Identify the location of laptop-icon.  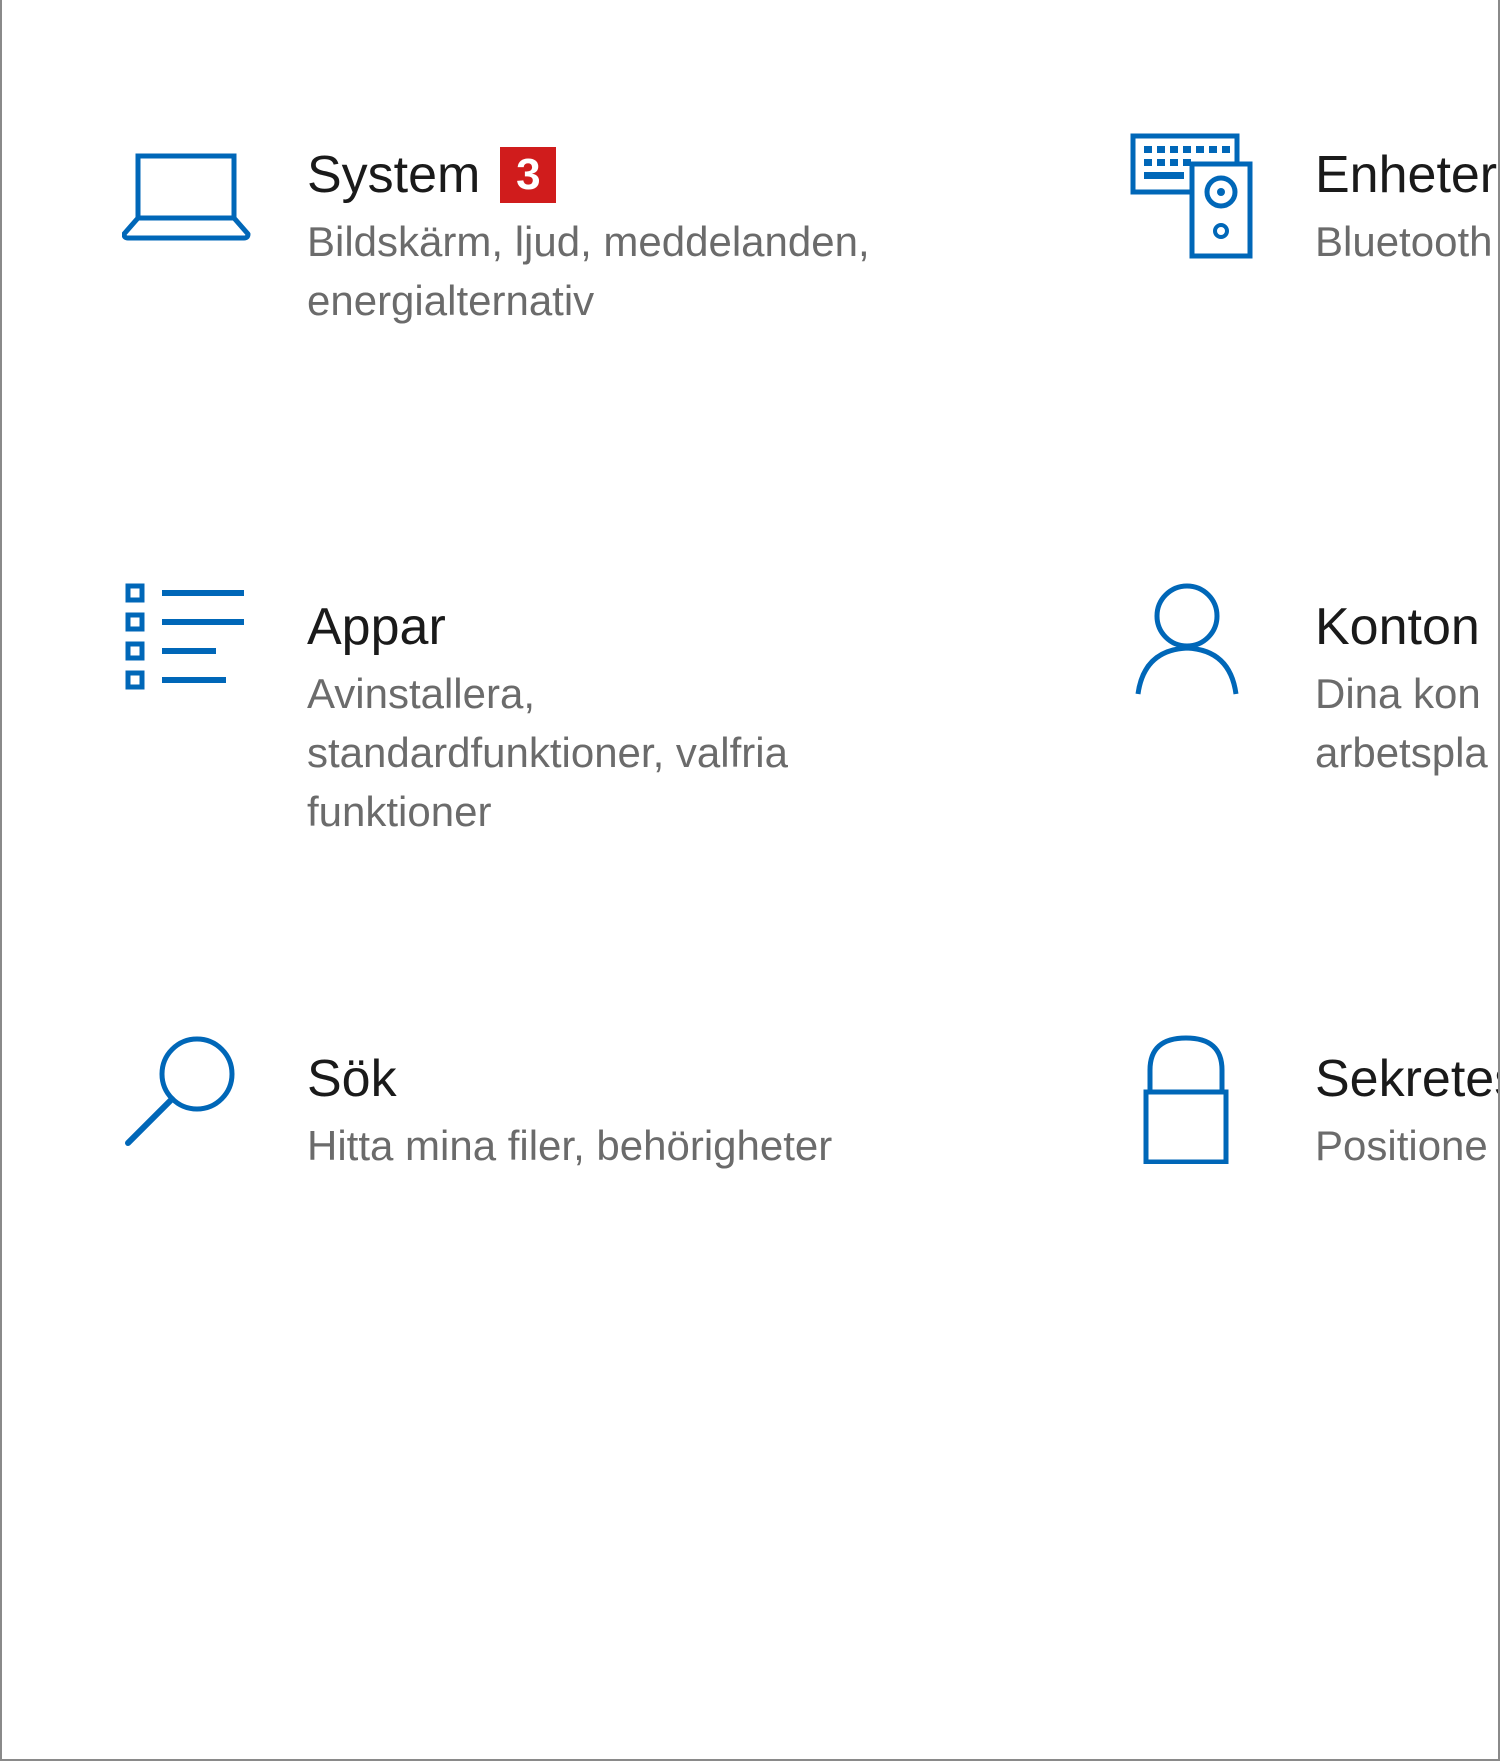
(187, 195).